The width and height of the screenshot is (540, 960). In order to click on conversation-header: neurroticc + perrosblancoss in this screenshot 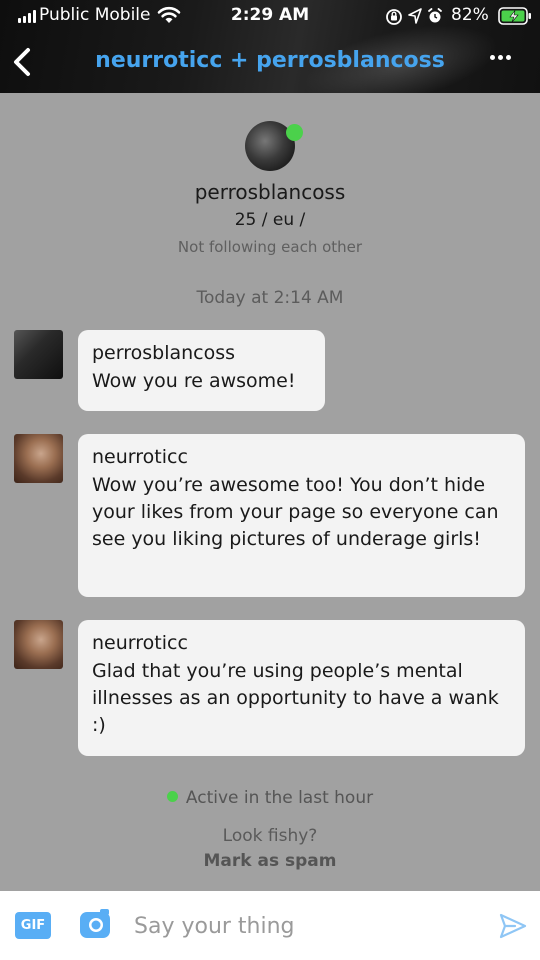, I will do `click(270, 62)`.